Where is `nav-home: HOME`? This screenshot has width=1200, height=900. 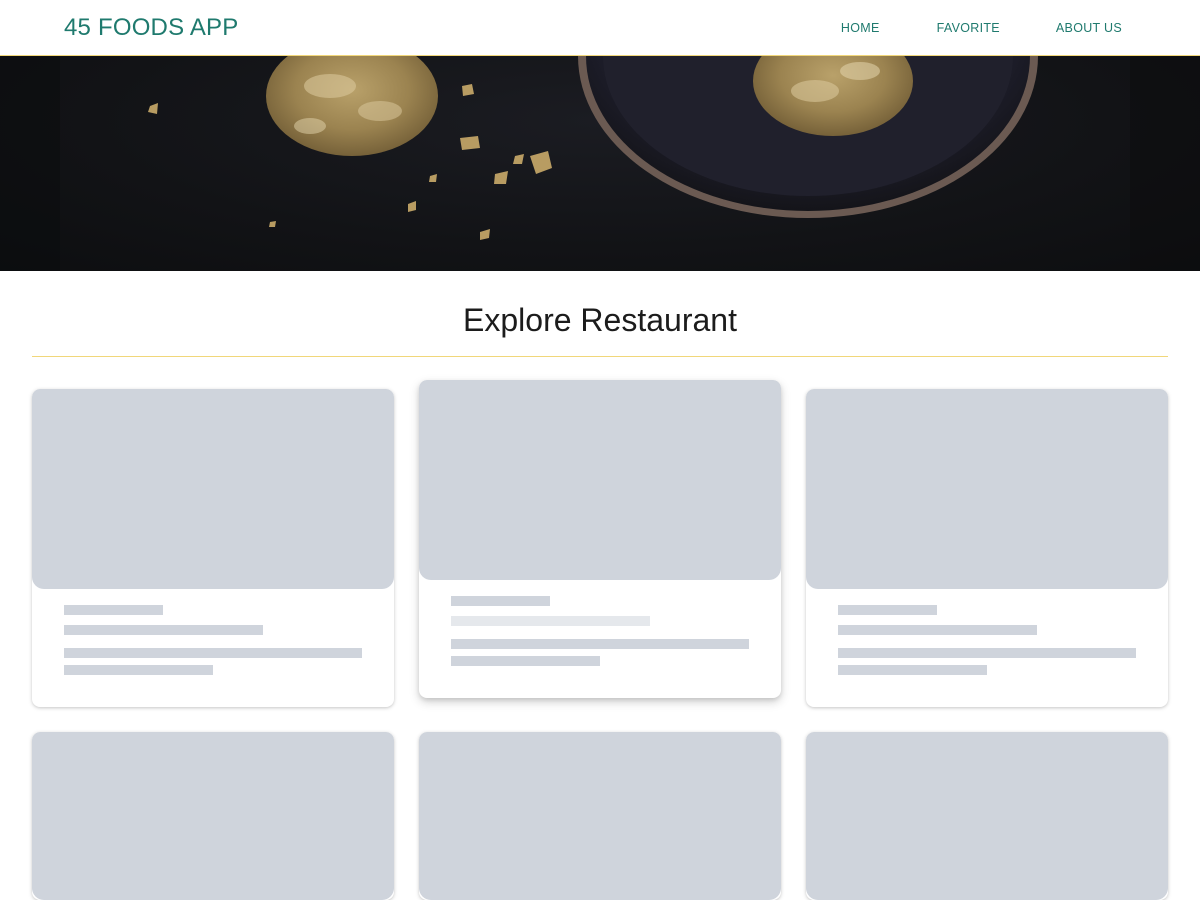
nav-home: HOME is located at coordinates (860, 28).